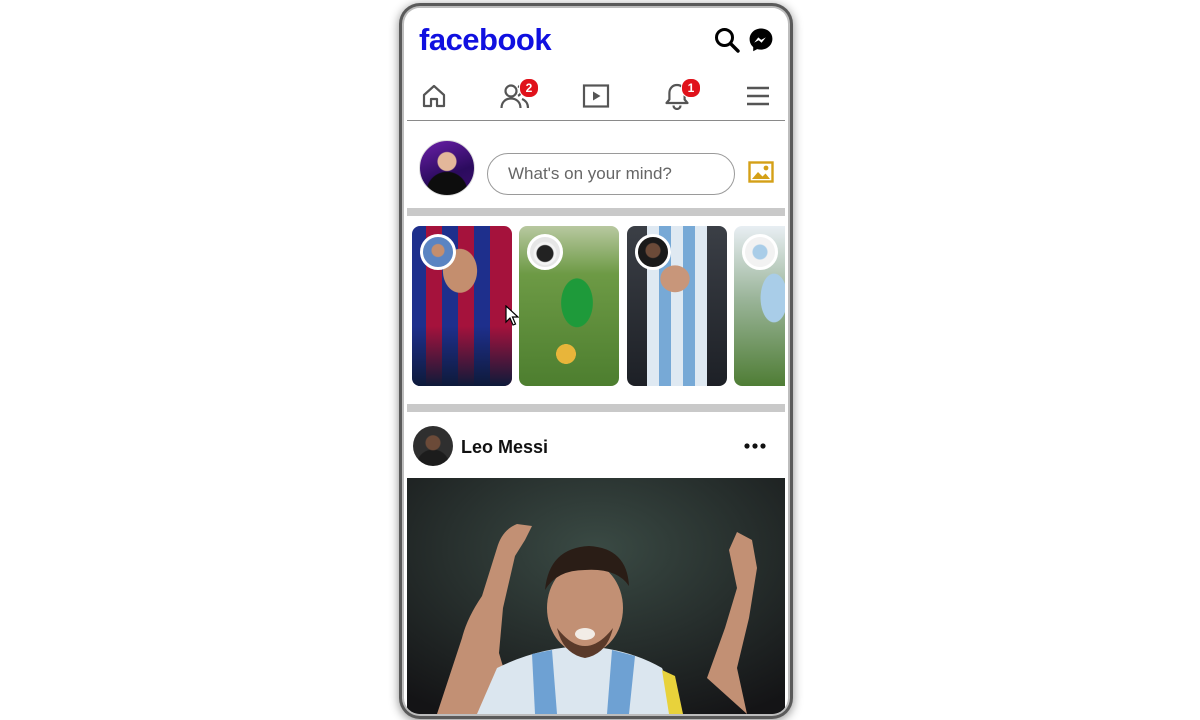  Describe the element at coordinates (755, 446) in the screenshot. I see `more-dots-icon` at that location.